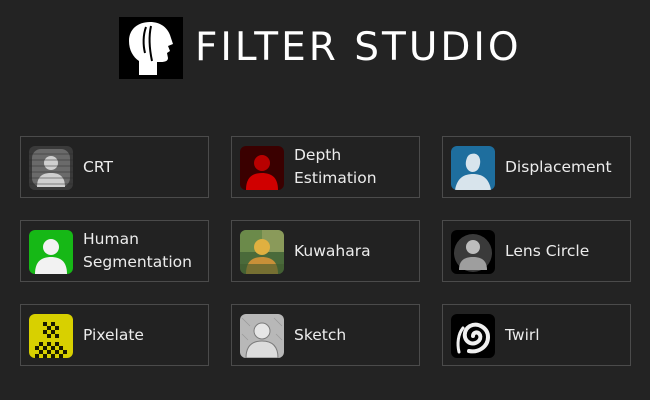 This screenshot has width=650, height=400. Describe the element at coordinates (335, 166) in the screenshot. I see `filter-label: Depth Estimation` at that location.